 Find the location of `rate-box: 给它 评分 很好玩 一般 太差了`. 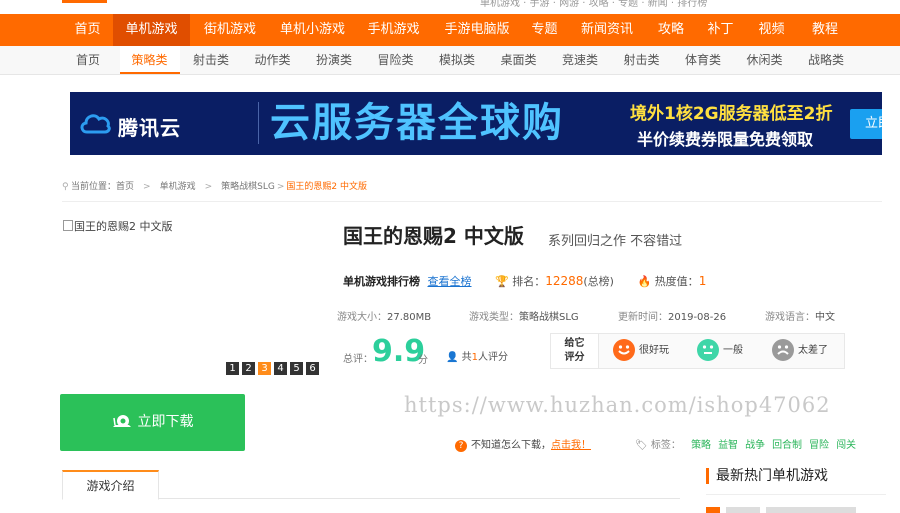

rate-box: 给它 评分 很好玩 一般 太差了 is located at coordinates (697, 351).